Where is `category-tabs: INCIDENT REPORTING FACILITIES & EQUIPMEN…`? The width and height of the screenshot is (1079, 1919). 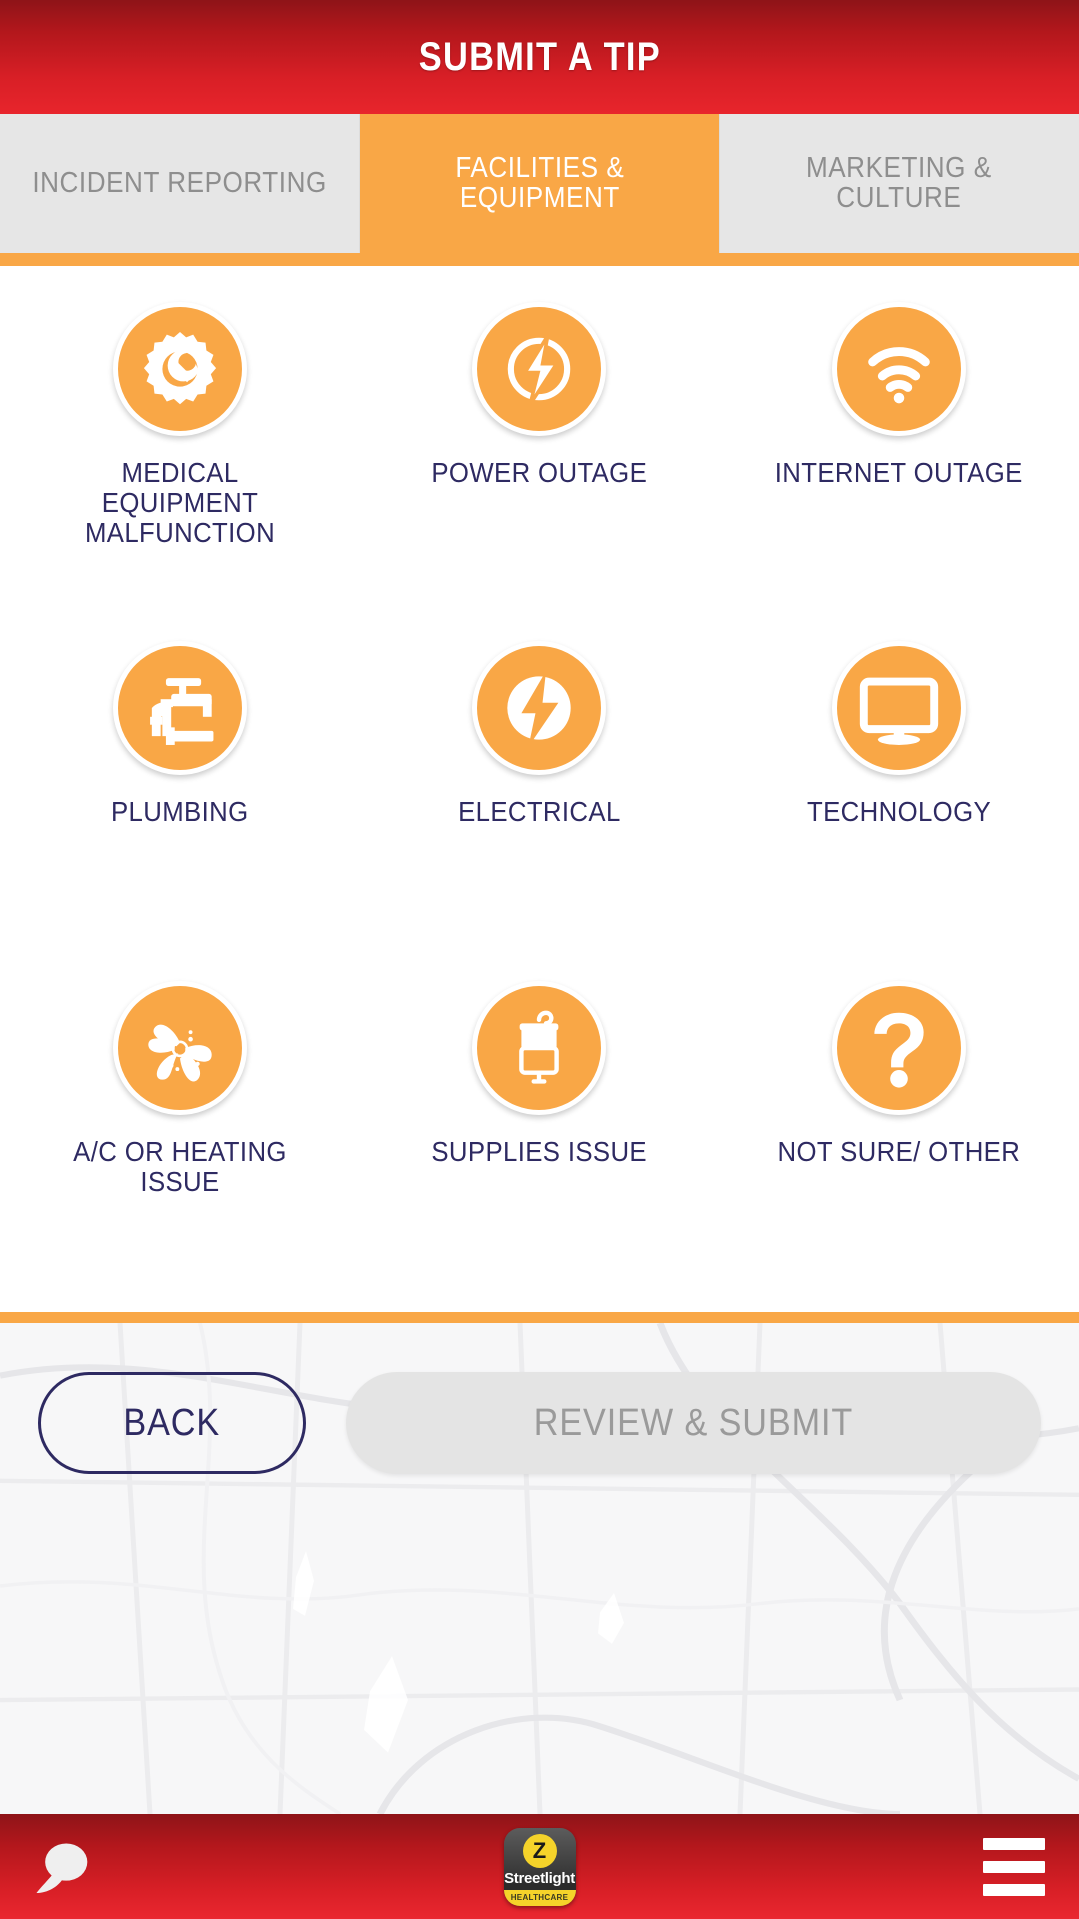 category-tabs: INCIDENT REPORTING FACILITIES & EQUIPMEN… is located at coordinates (539, 183).